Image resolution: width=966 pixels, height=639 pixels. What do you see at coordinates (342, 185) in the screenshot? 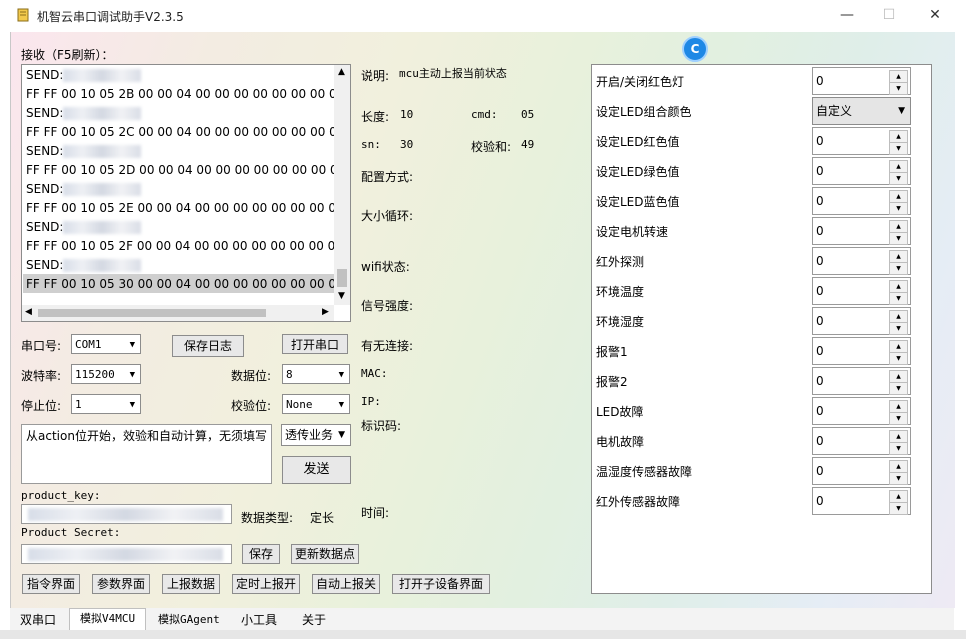
I see `vertical-scrollbar: ▲ ▼` at bounding box center [342, 185].